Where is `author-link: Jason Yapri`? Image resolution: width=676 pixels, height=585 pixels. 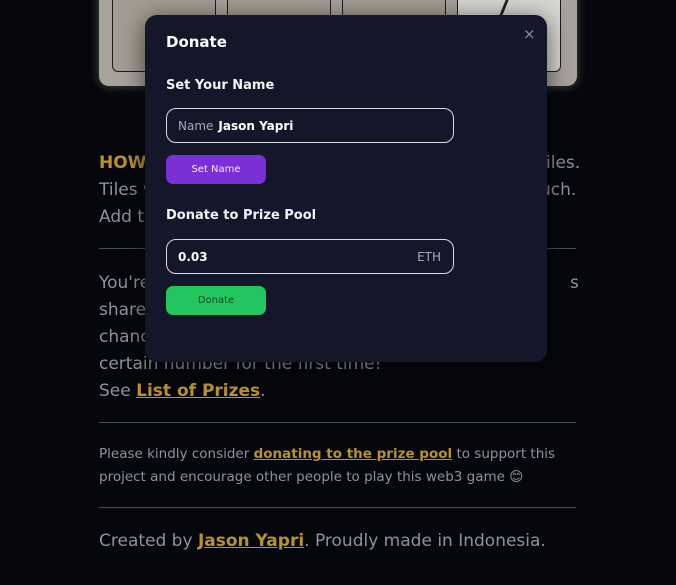 author-link: Jason Yapri is located at coordinates (251, 541).